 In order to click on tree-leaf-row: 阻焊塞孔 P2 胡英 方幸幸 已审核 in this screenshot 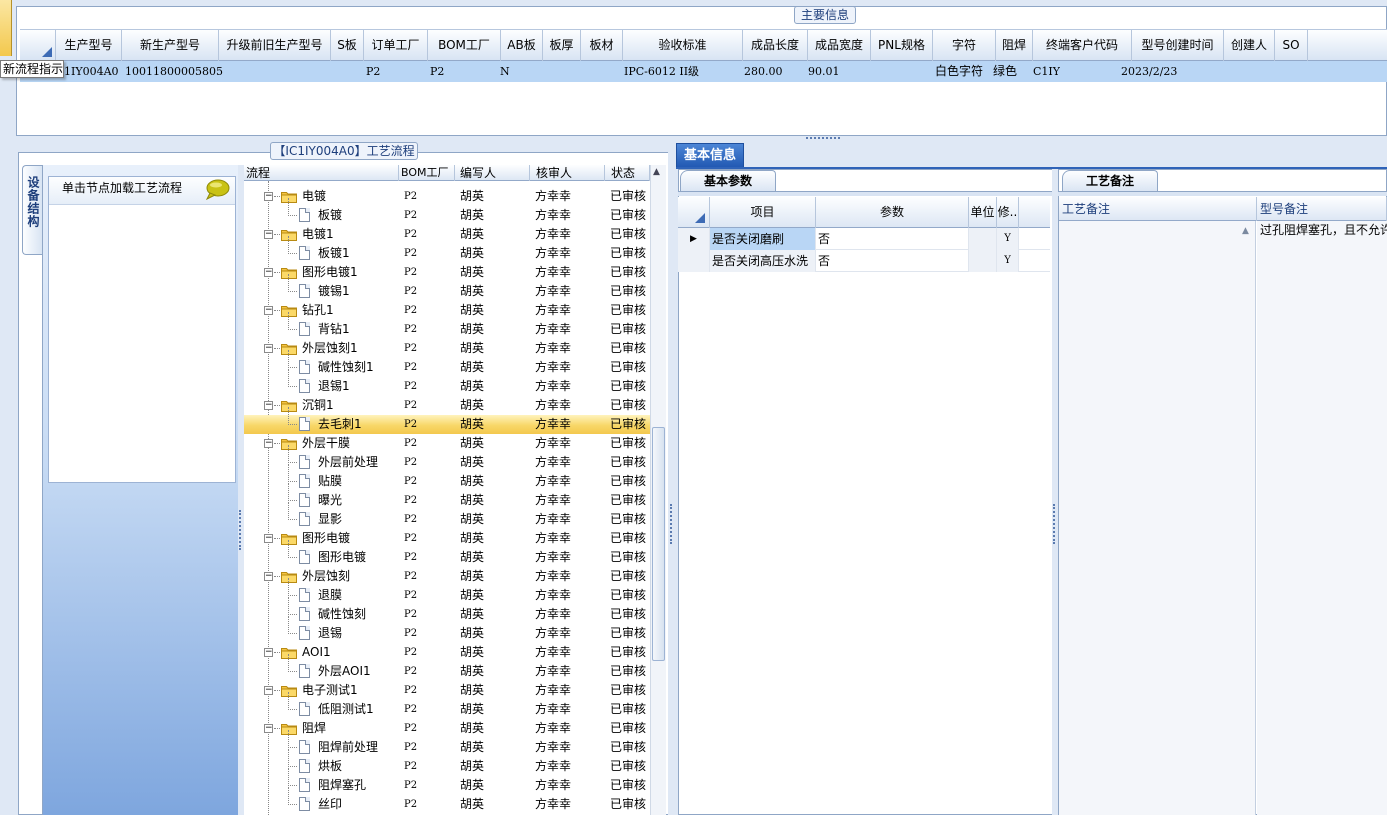, I will do `click(447, 781)`.